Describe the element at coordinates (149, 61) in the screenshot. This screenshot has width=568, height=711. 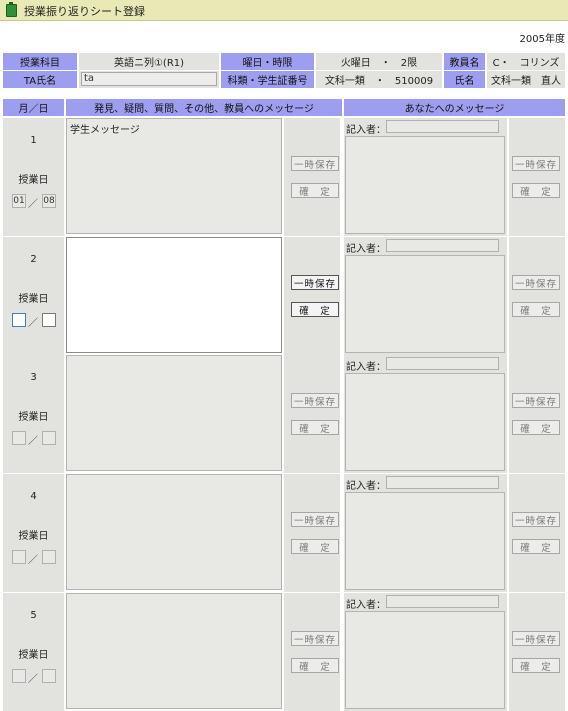
I see `subject-value: 英語ニ列①(R1)` at that location.